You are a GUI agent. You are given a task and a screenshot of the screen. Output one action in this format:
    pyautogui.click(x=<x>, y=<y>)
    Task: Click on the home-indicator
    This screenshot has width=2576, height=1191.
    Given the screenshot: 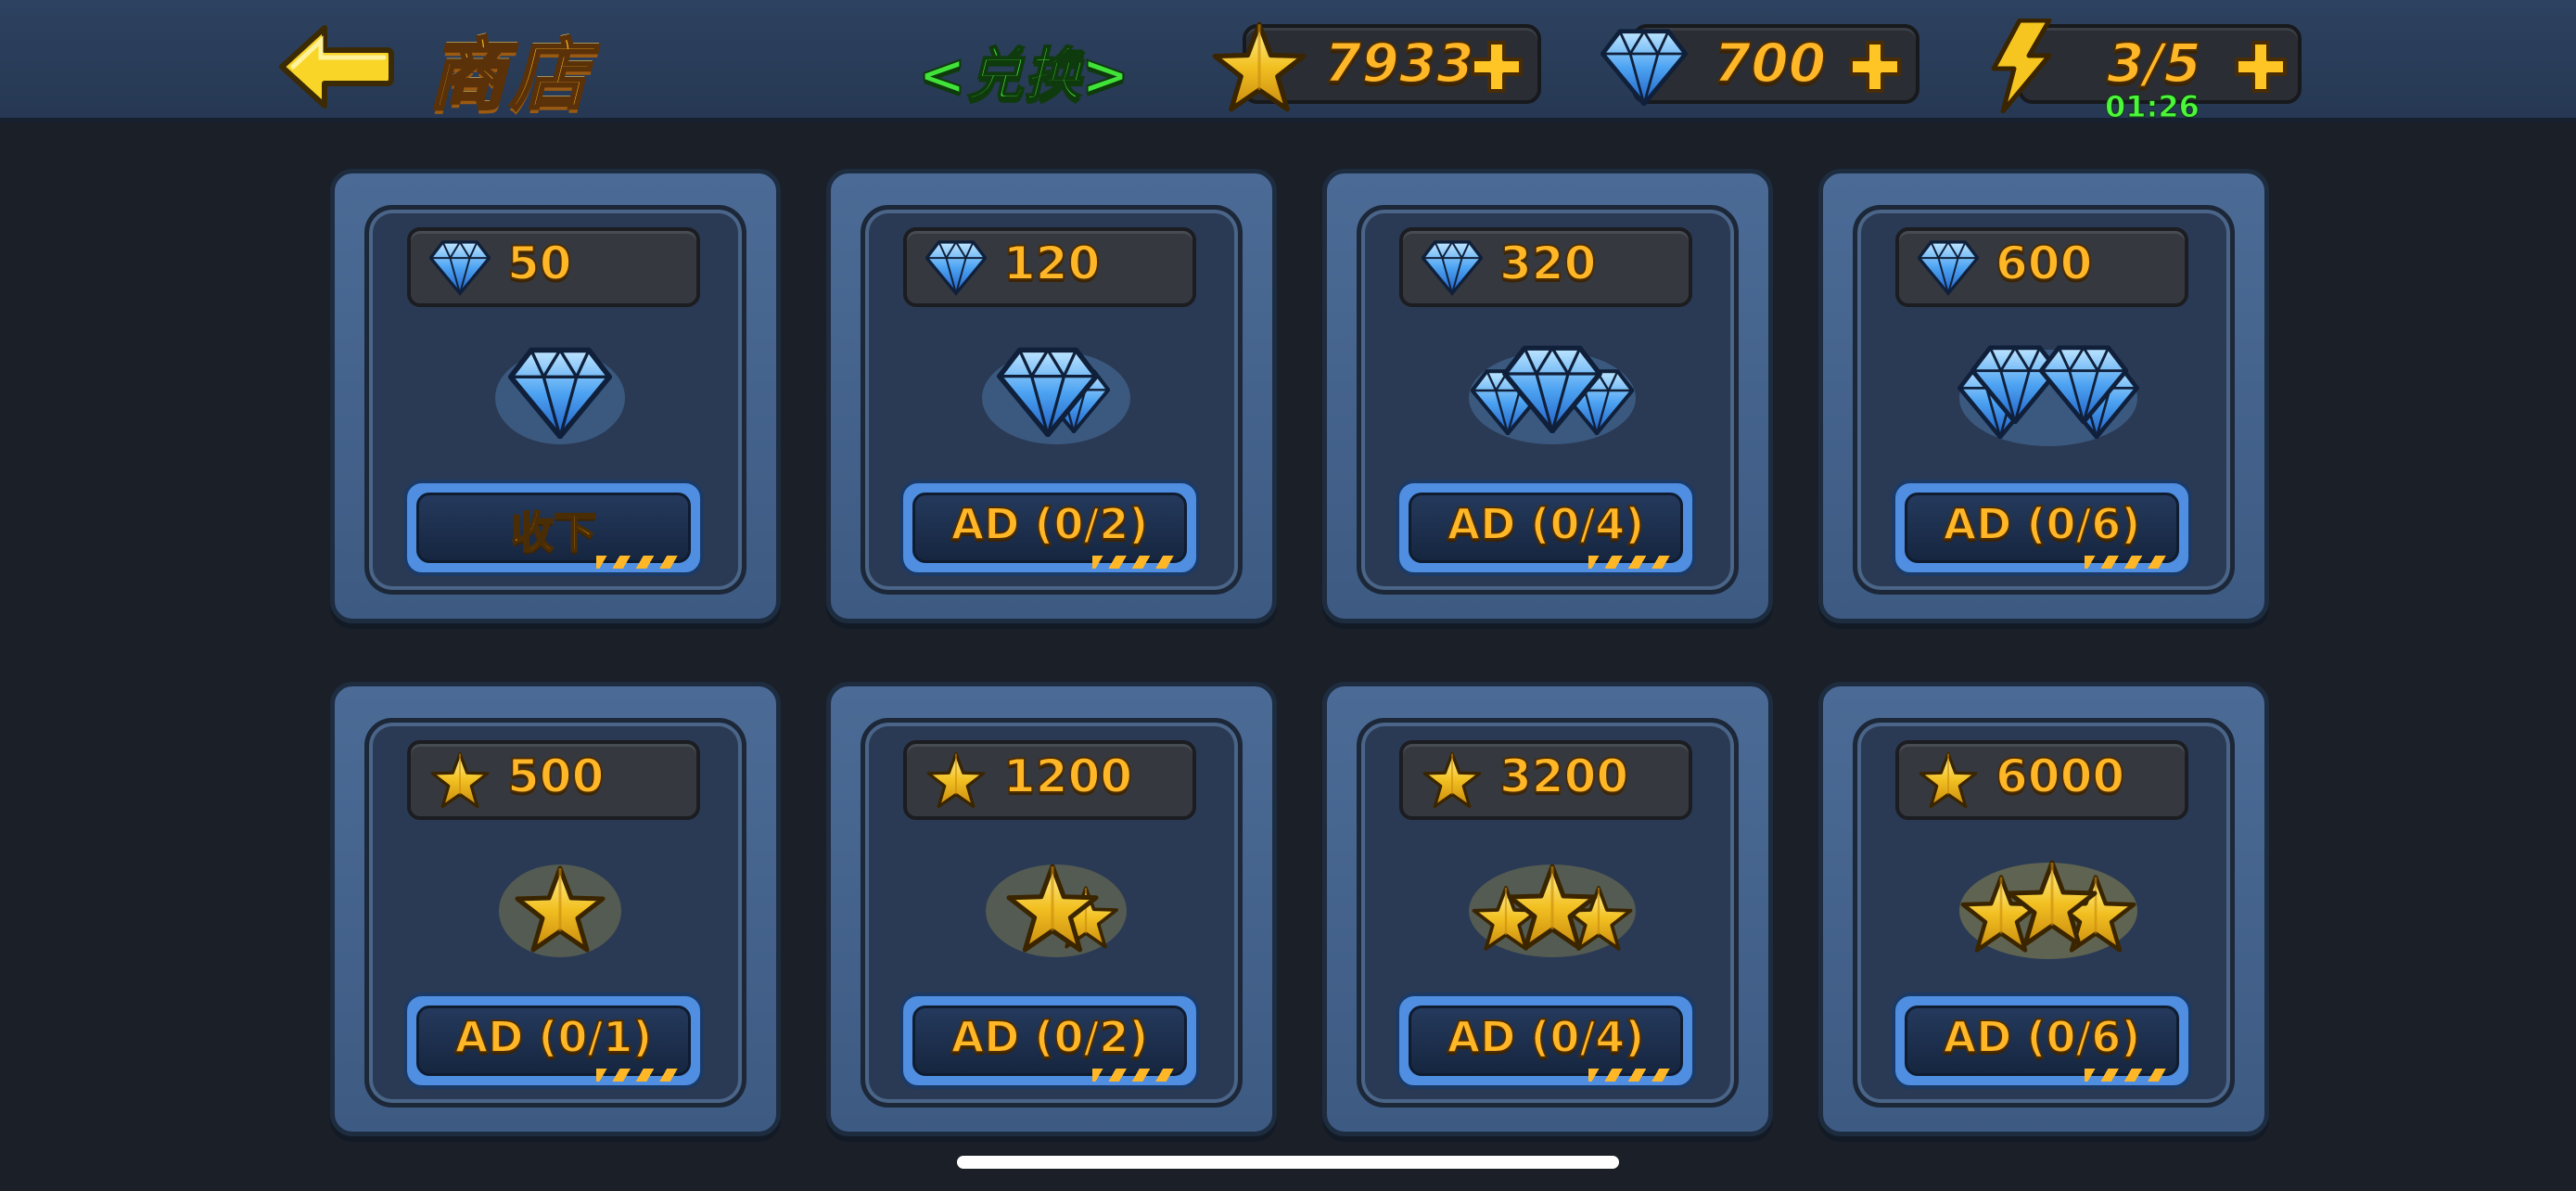 What is the action you would take?
    pyautogui.click(x=1288, y=1162)
    